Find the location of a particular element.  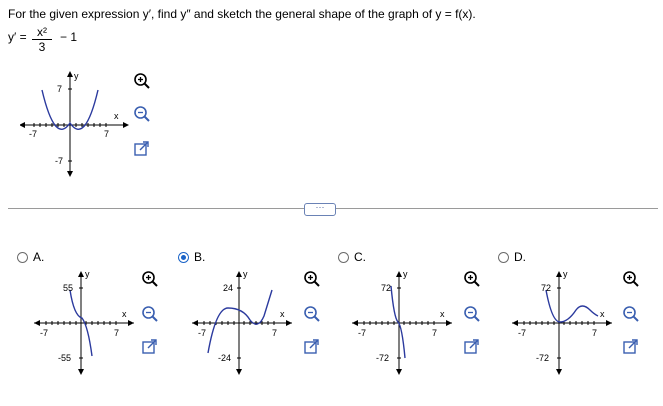

option-a-radio is located at coordinates (22, 257).